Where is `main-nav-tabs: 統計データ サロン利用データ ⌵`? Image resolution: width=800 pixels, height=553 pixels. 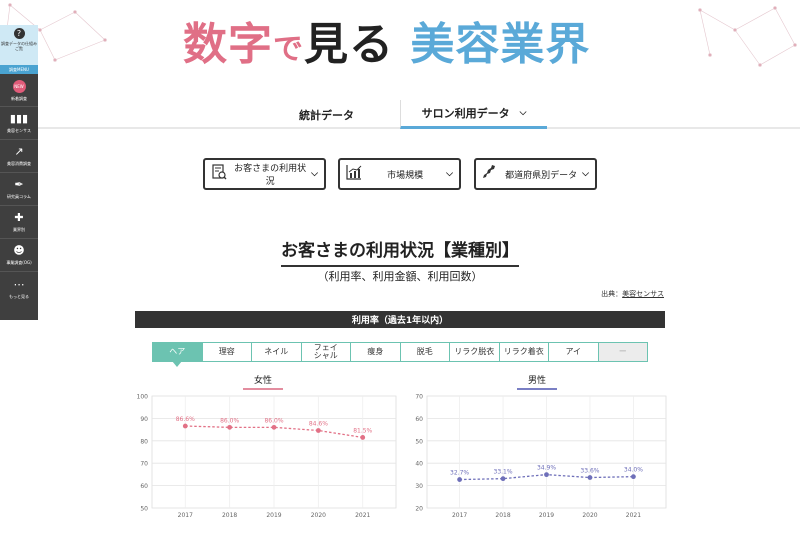 main-nav-tabs: 統計データ サロン利用データ ⌵ is located at coordinates (400, 114).